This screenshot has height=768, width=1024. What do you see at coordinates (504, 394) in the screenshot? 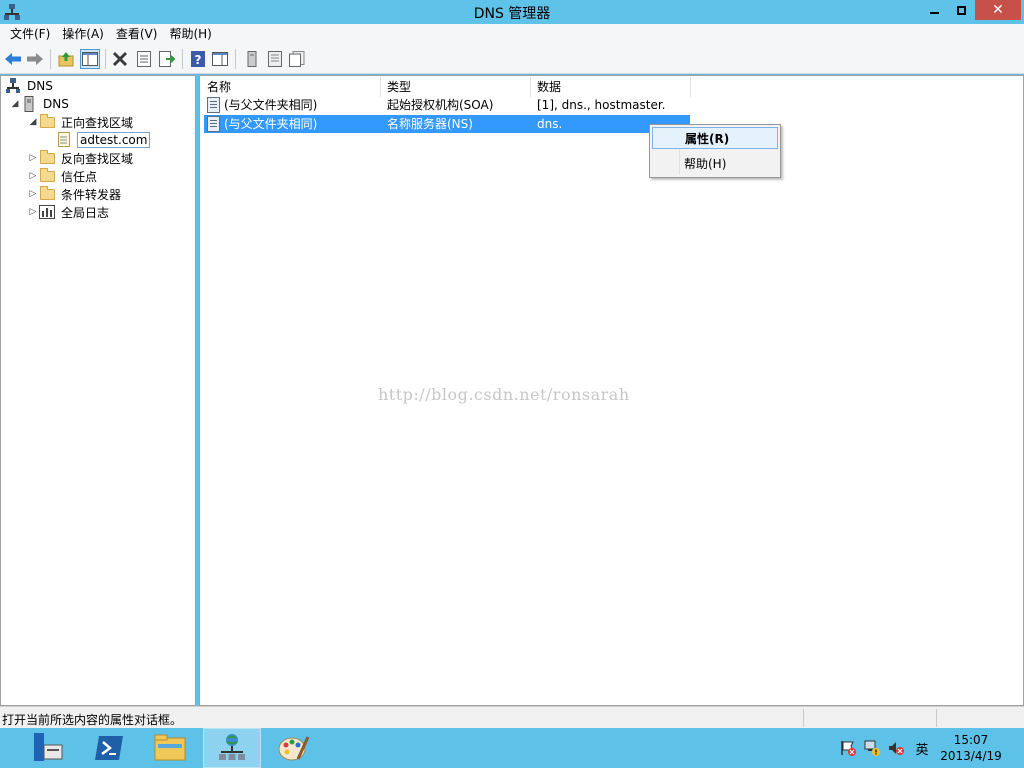
I see `watermark-text: http://blog.csdn.net/ronsarah` at bounding box center [504, 394].